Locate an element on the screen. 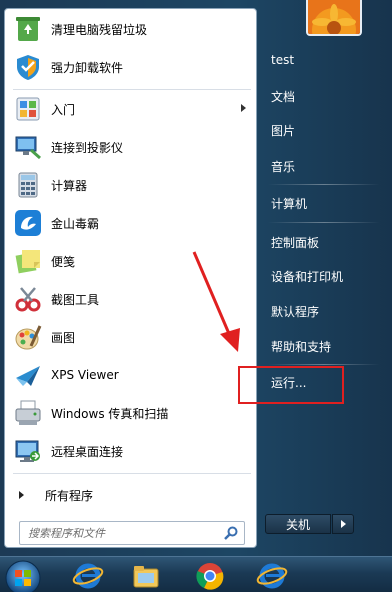  all-programs-button: 所有程序 is located at coordinates (131, 495).